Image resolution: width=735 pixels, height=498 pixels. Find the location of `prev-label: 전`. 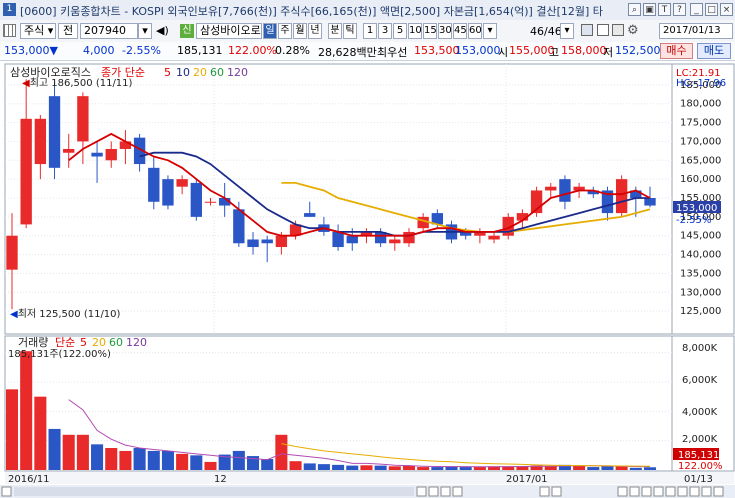

prev-label: 전 is located at coordinates (68, 30).